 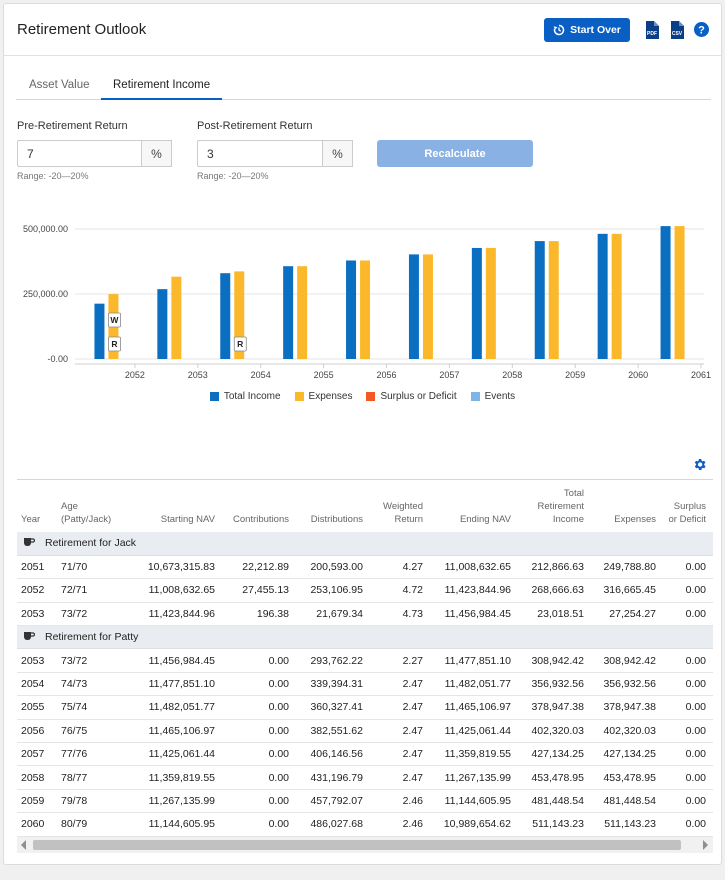 I want to click on table-cell: 73/72, so click(x=88, y=660).